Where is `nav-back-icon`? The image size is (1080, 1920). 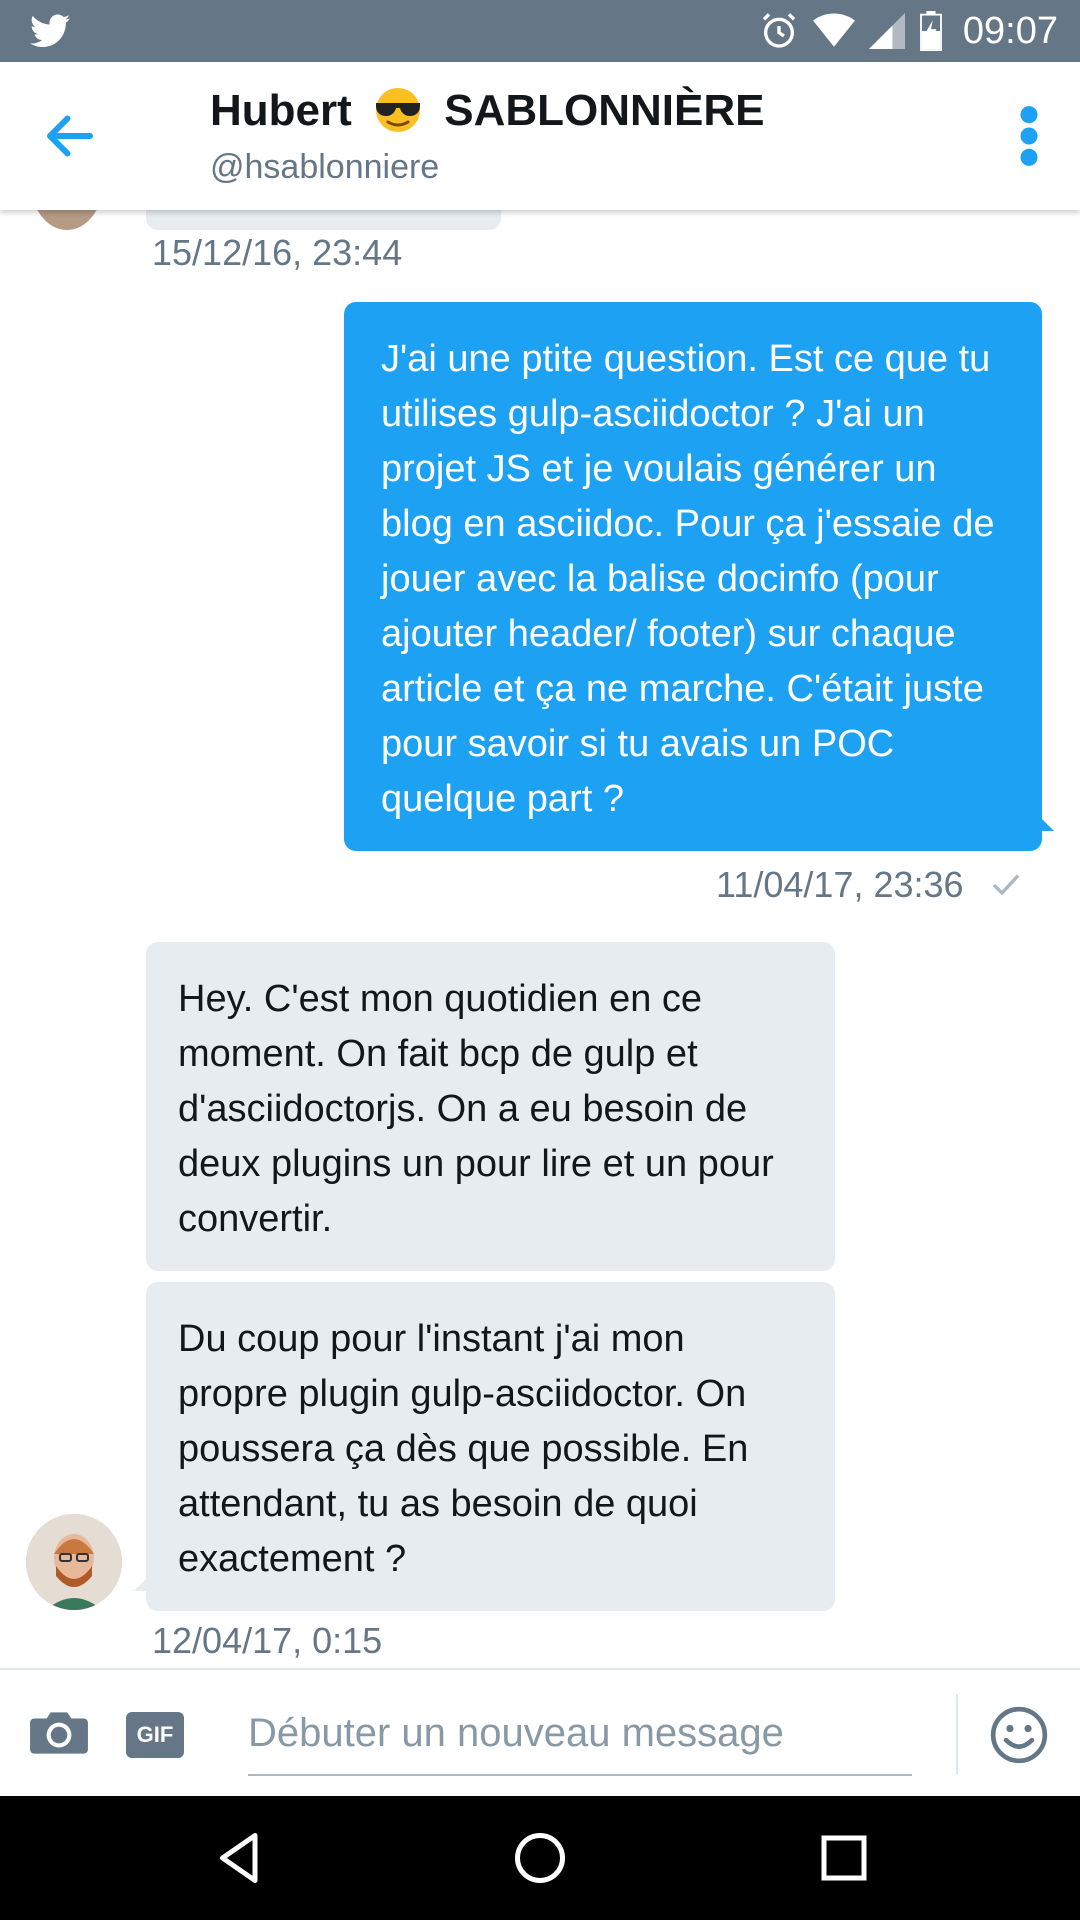 nav-back-icon is located at coordinates (240, 1858).